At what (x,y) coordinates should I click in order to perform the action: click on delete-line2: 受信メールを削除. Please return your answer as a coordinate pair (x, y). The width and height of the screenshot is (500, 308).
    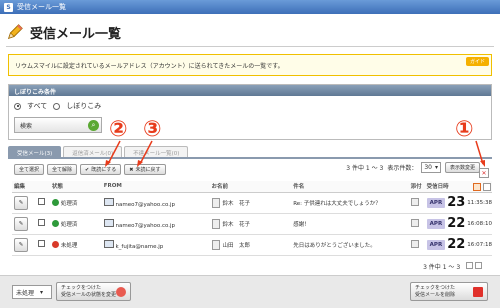
    Looking at the image, I should click on (435, 294).